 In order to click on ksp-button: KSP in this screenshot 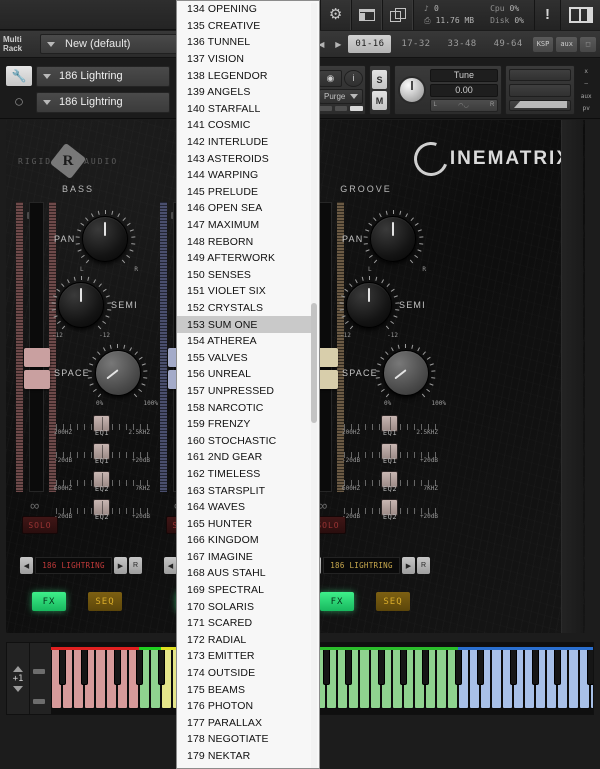, I will do `click(543, 44)`.